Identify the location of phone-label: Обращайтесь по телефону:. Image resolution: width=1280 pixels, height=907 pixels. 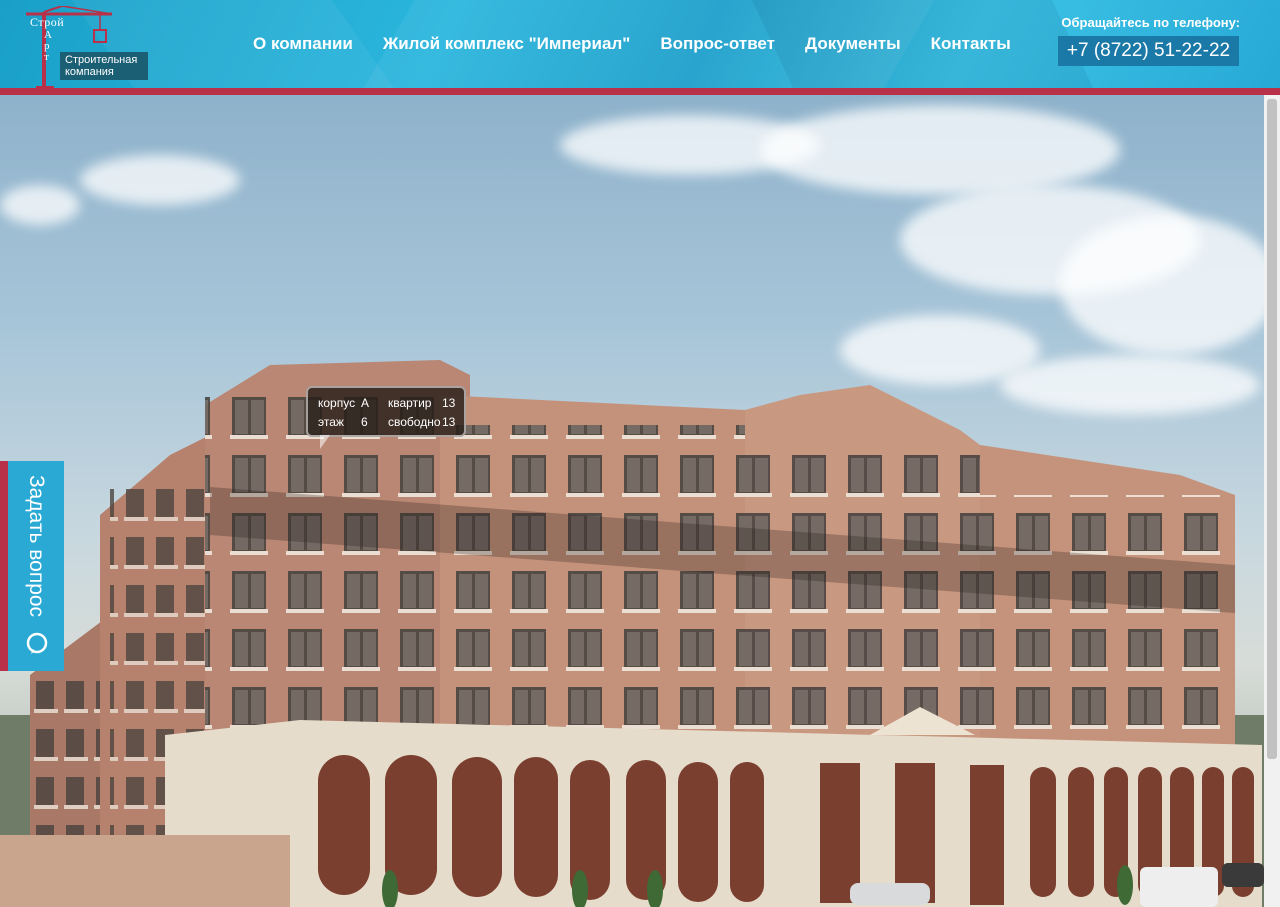
(1150, 22).